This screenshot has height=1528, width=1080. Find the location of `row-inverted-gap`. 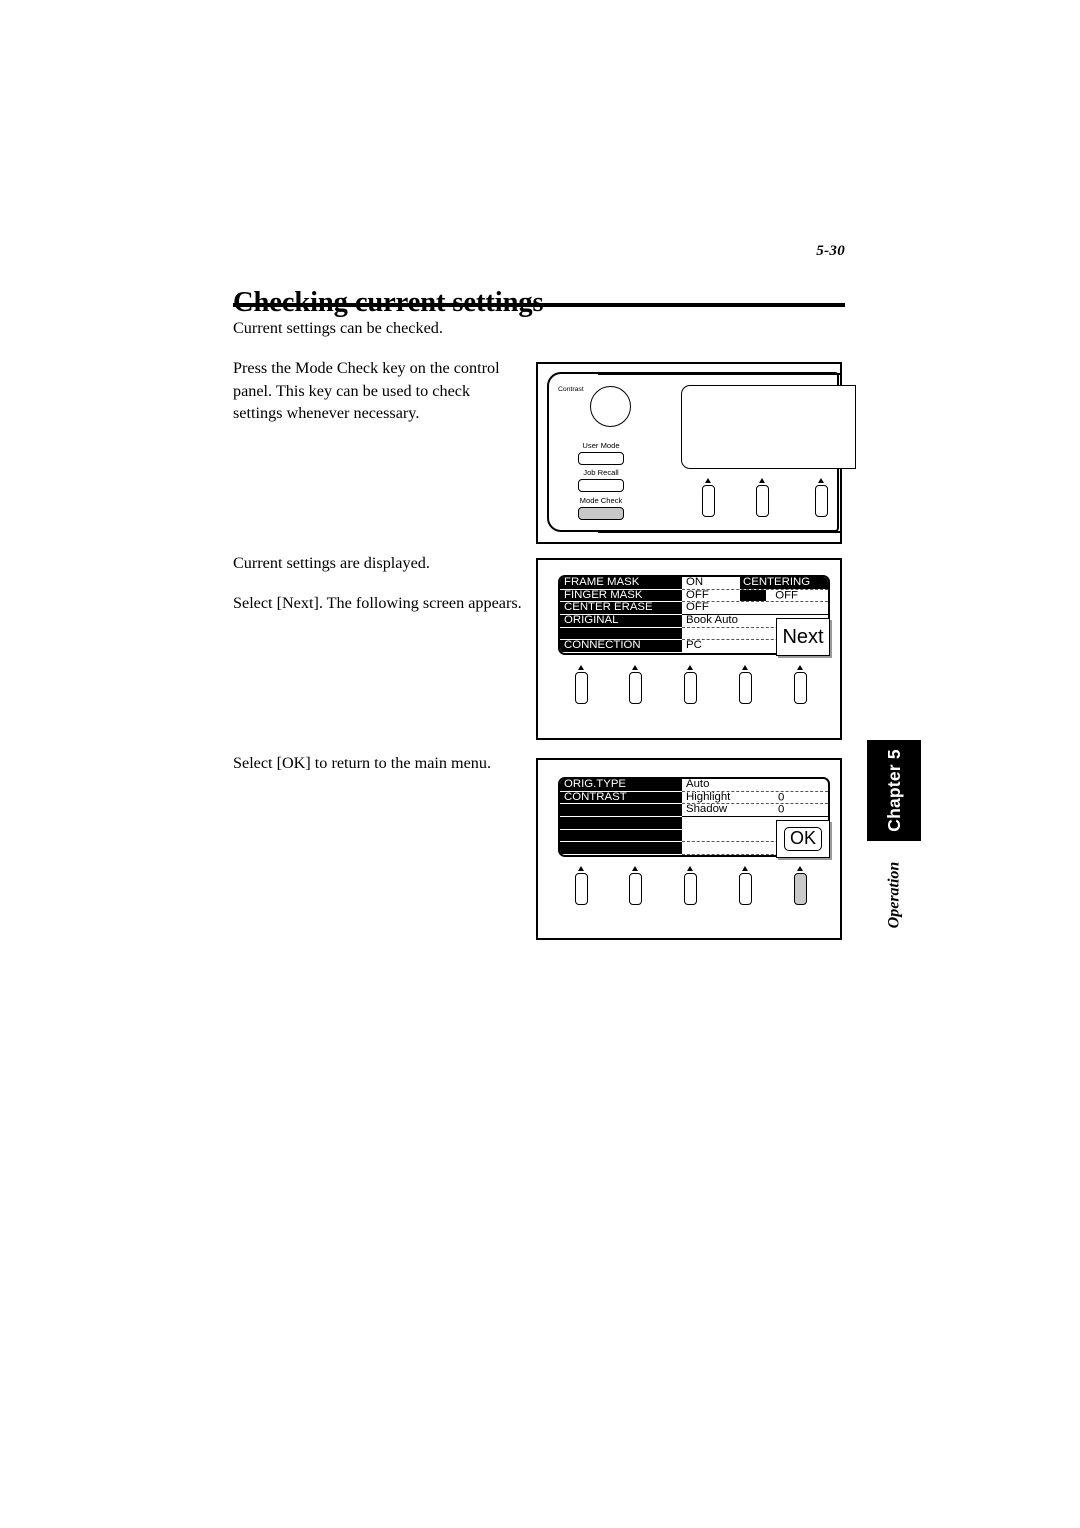

row-inverted-gap is located at coordinates (753, 595).